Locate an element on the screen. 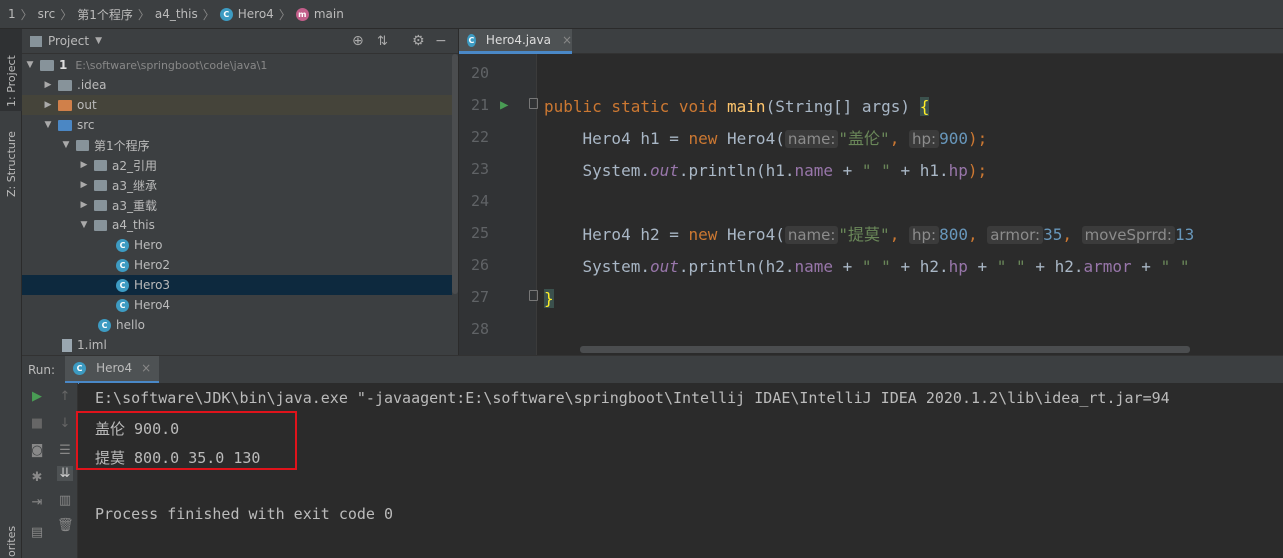 The width and height of the screenshot is (1283, 558). code-token: hp is located at coordinates (958, 266).